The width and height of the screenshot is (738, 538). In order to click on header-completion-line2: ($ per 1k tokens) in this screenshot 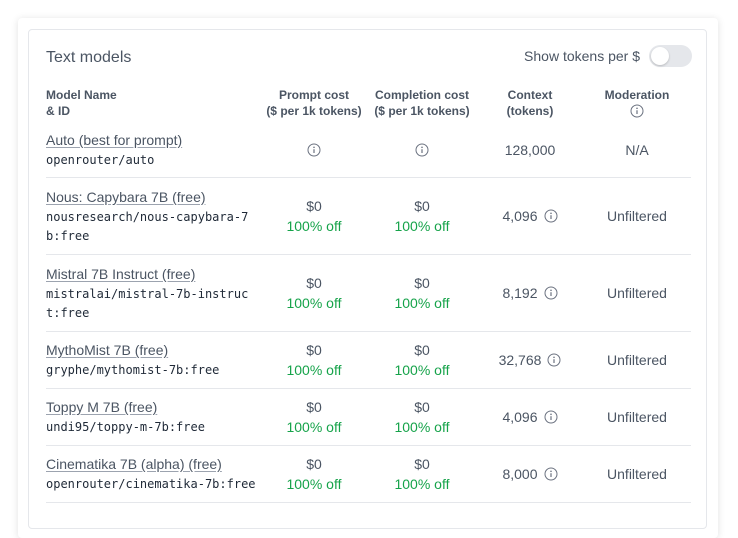, I will do `click(422, 111)`.